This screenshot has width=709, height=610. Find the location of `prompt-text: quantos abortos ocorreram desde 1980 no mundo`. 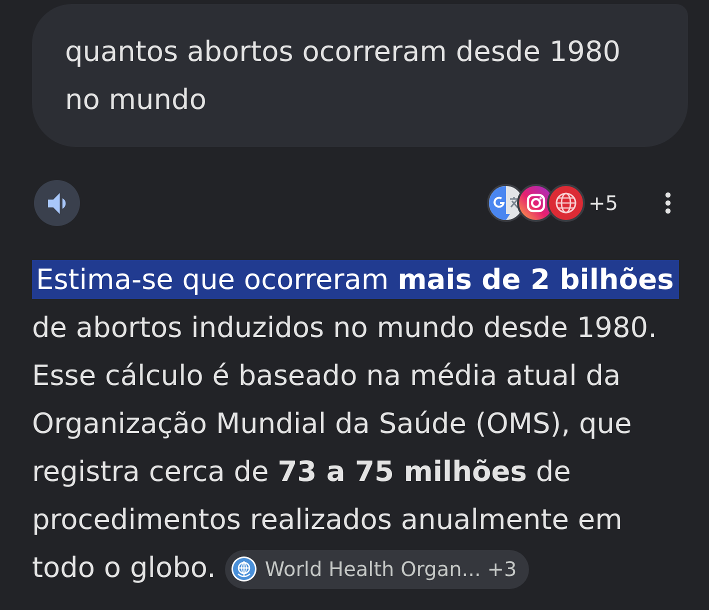

prompt-text: quantos abortos ocorreram desde 1980 no mundo is located at coordinates (343, 76).